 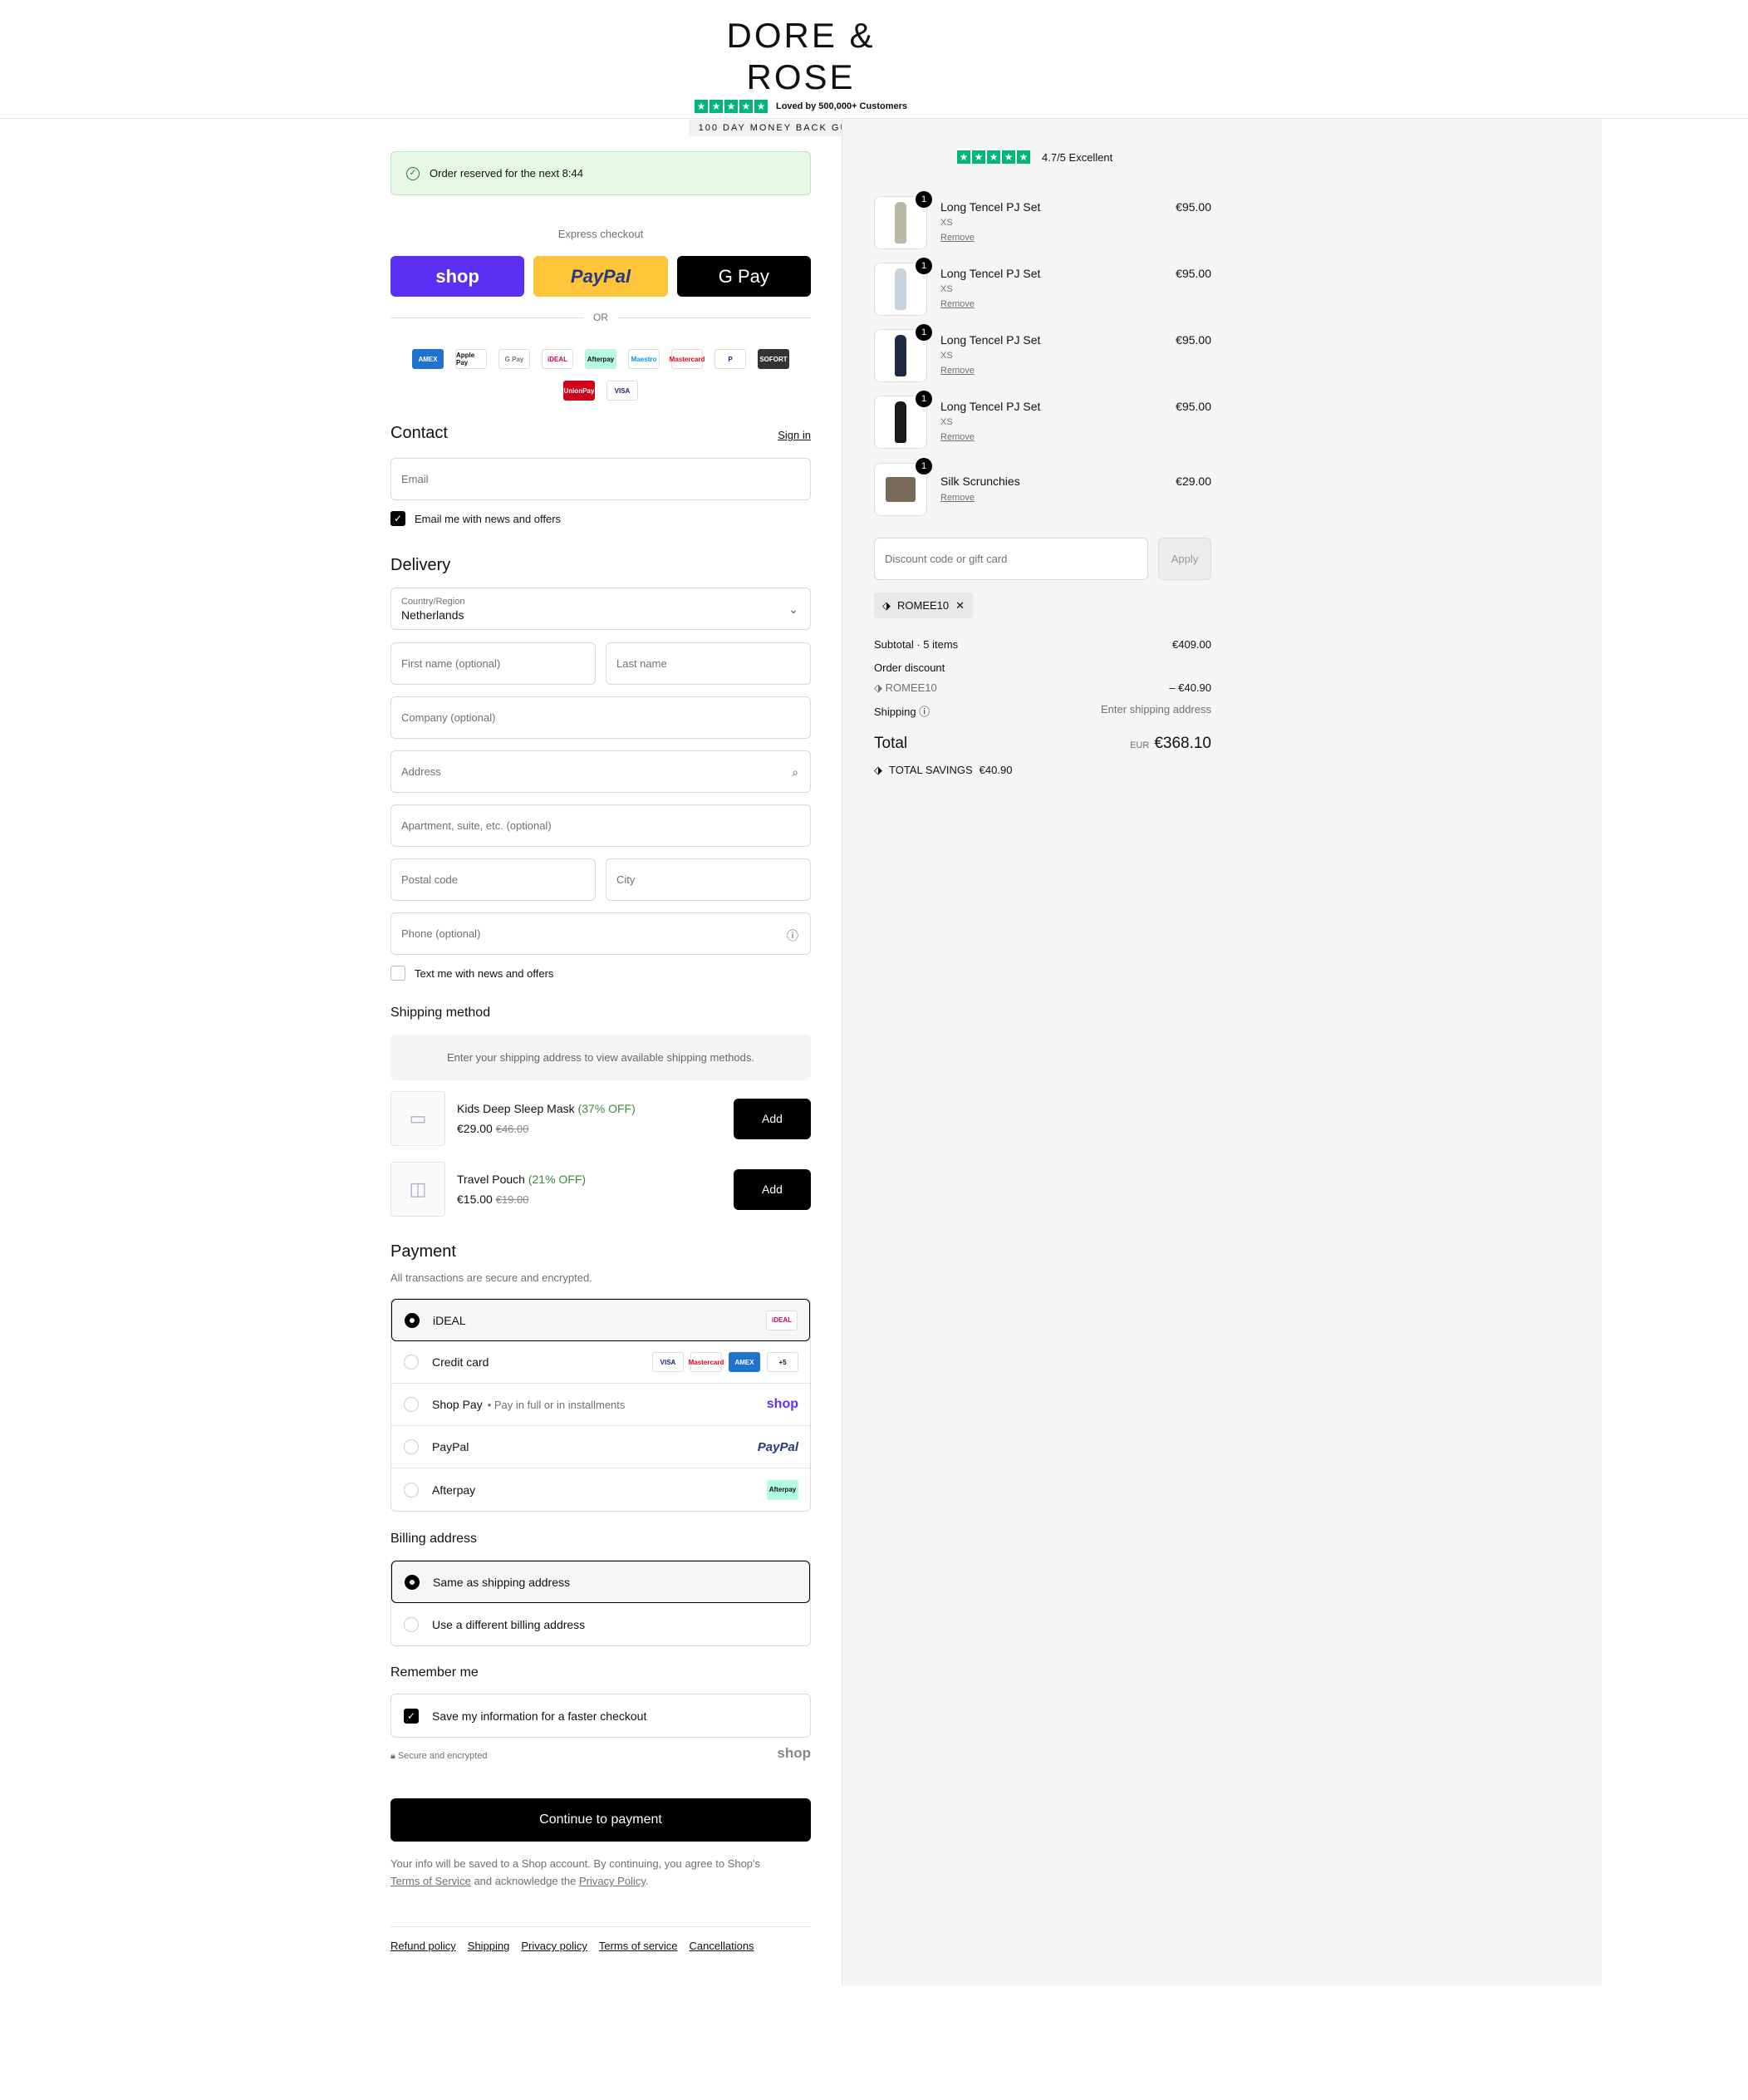 What do you see at coordinates (773, 359) in the screenshot?
I see `sofort-icon: SOFORT` at bounding box center [773, 359].